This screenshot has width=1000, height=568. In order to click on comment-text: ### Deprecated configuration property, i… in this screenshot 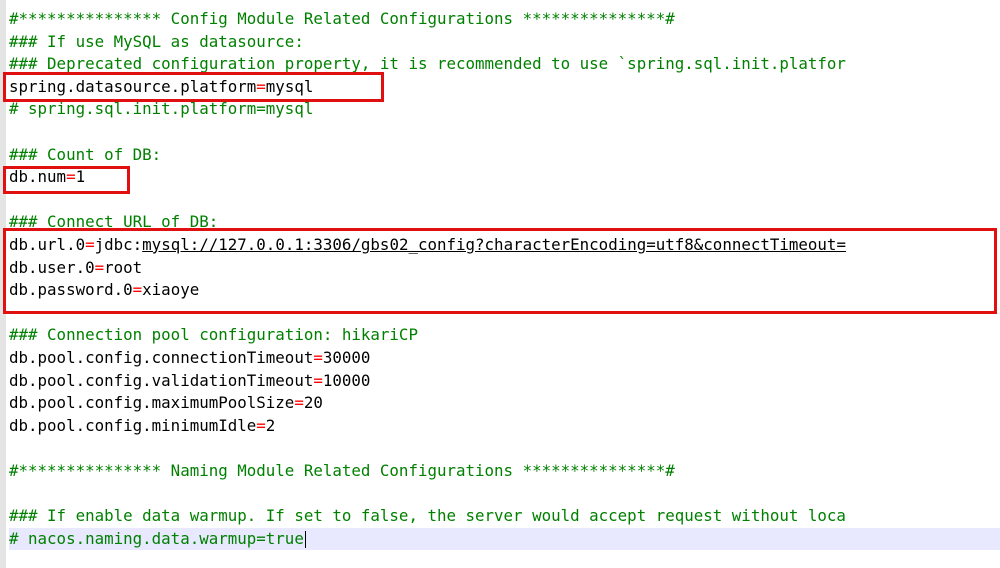, I will do `click(427, 64)`.